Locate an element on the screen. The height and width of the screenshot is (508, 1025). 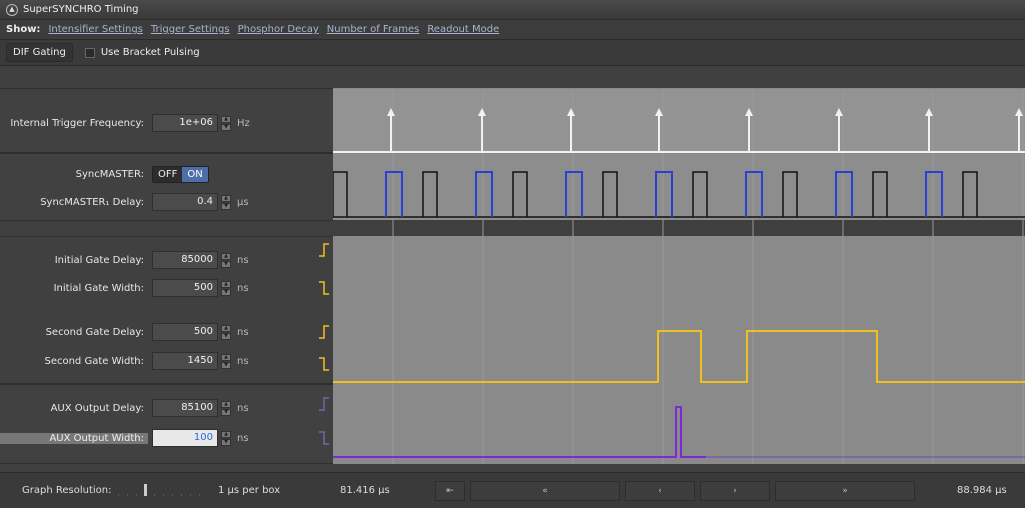
trigger-frequency-input: 1e+06 is located at coordinates (185, 123).